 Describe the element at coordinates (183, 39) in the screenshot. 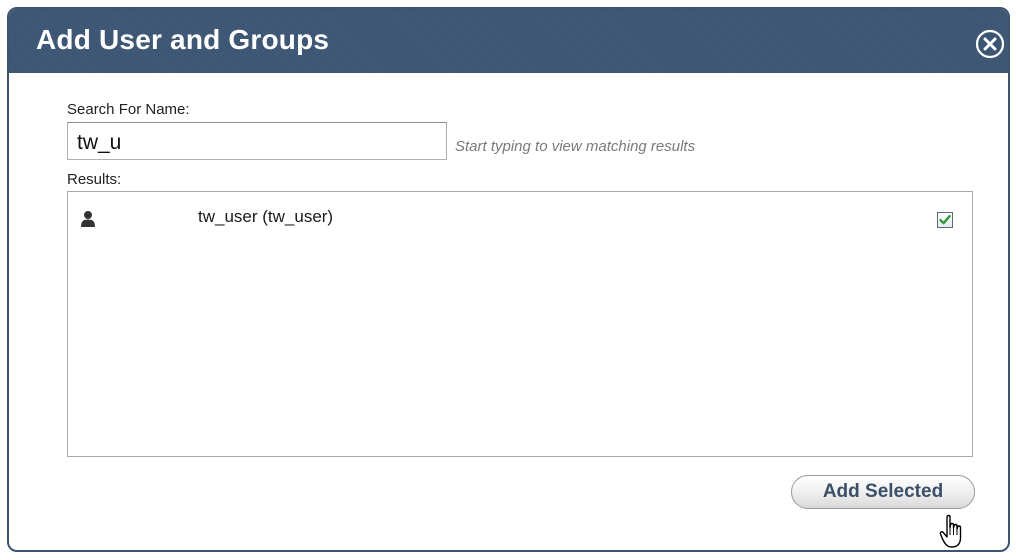

I see `dialog-title: Add User and Groups` at that location.